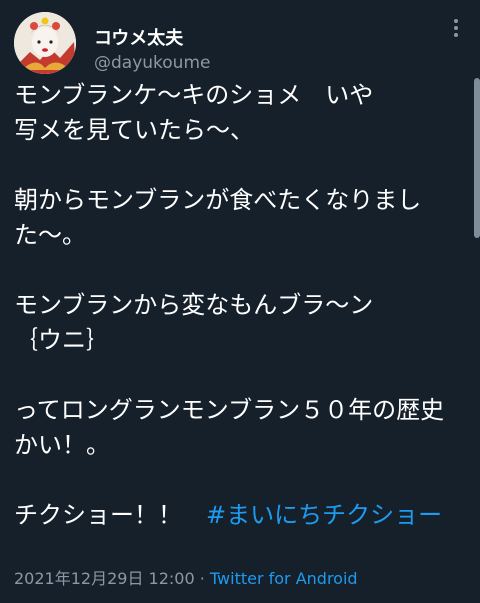 The height and width of the screenshot is (603, 480). Describe the element at coordinates (138, 37) in the screenshot. I see `display-name: コウメ太夫` at that location.